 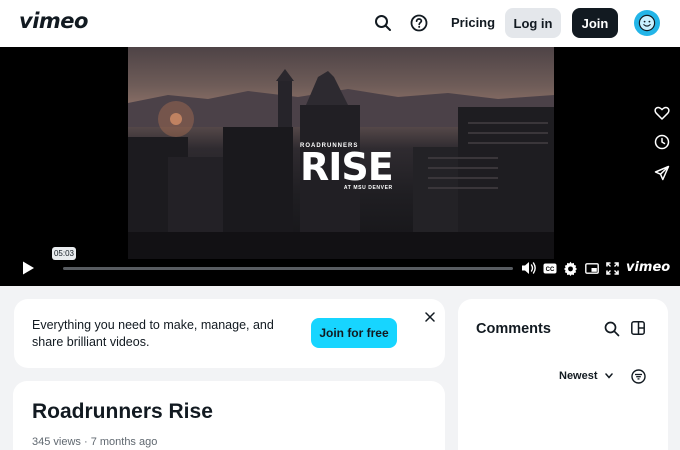 I want to click on clock-icon, so click(x=662, y=142).